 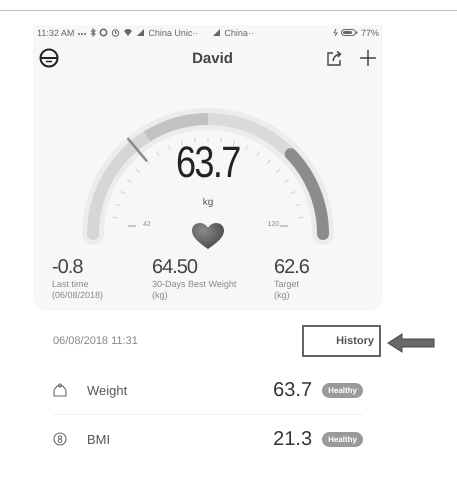 What do you see at coordinates (103, 32) in the screenshot?
I see `settings-icon` at bounding box center [103, 32].